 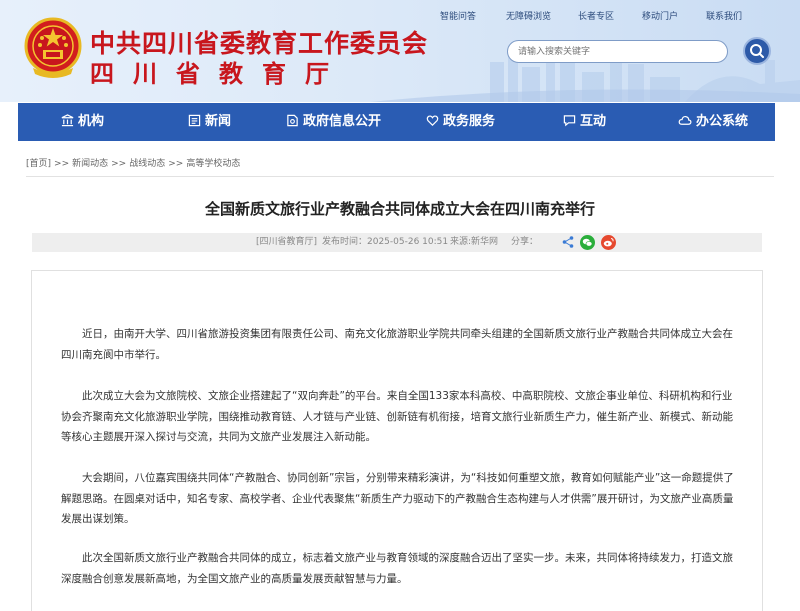 I want to click on nav-item-office-system: 办公系统, so click(x=713, y=122).